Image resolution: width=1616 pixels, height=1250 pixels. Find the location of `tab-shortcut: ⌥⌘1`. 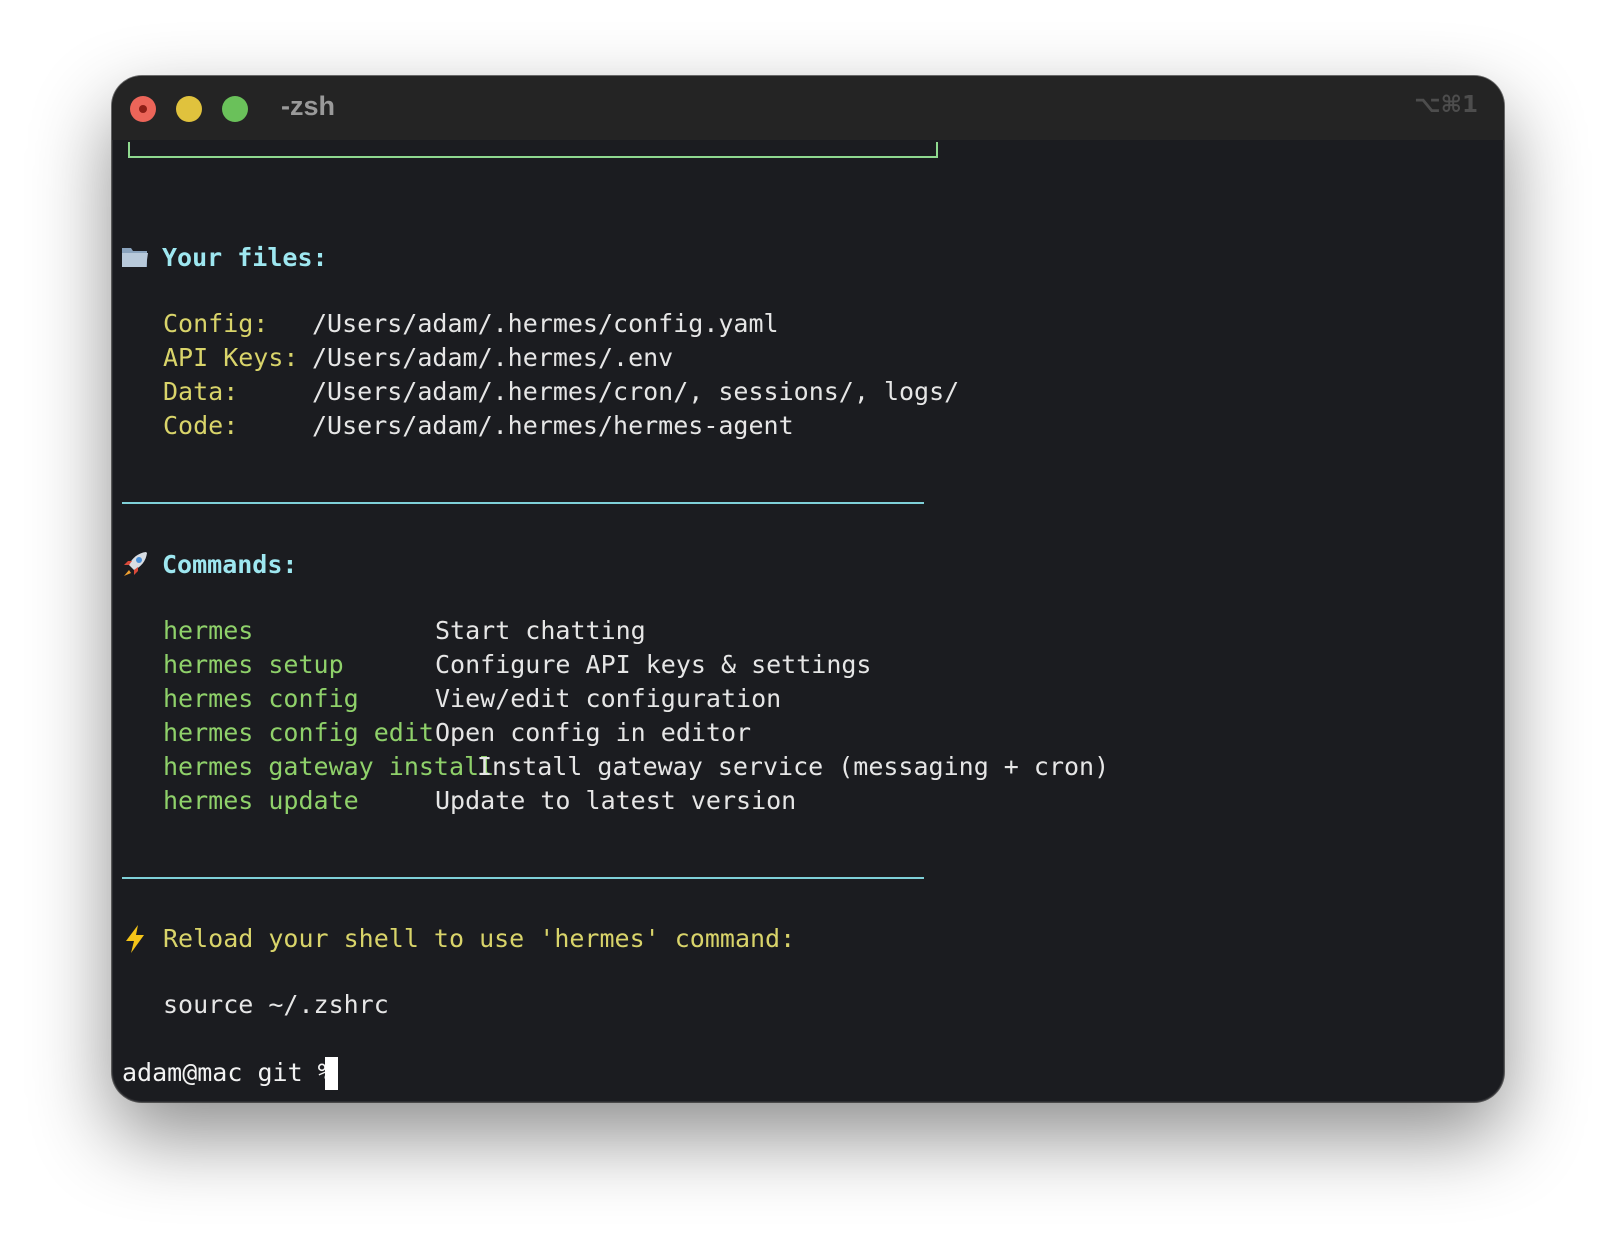

tab-shortcut: ⌥⌘1 is located at coordinates (1446, 105).